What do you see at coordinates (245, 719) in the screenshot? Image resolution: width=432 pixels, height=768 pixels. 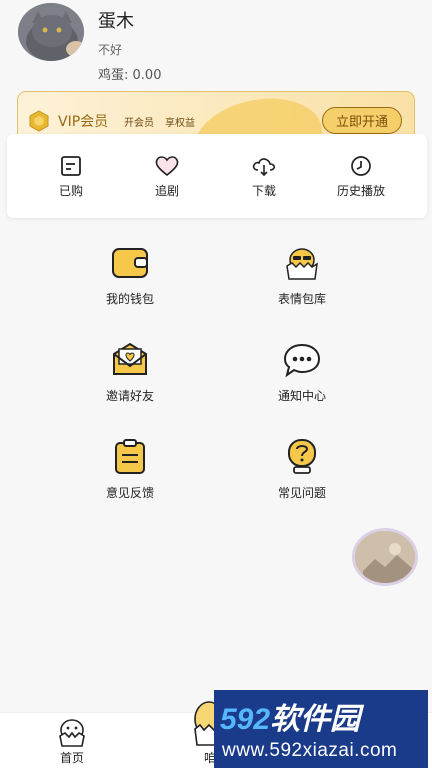 I see `watermark-brand-number: 592` at bounding box center [245, 719].